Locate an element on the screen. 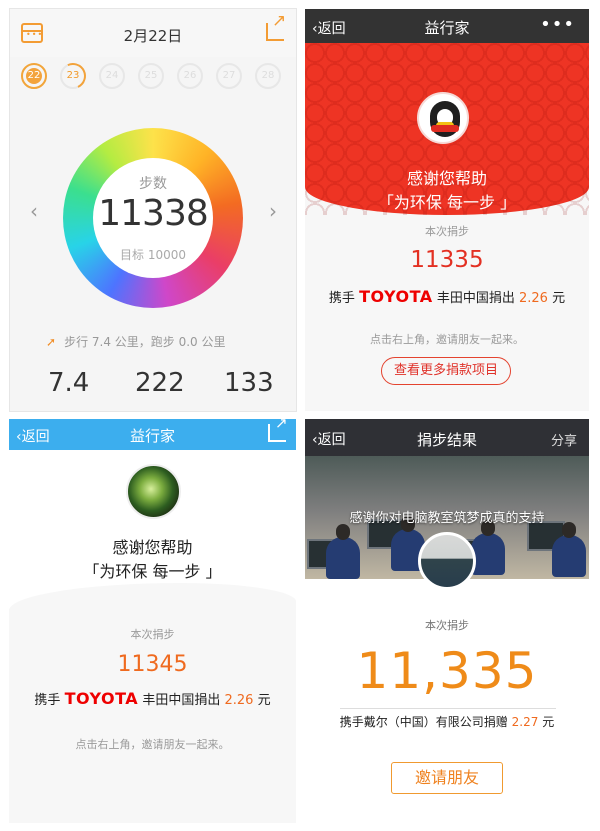 The height and width of the screenshot is (831, 600). steps-target: 目标 10000 is located at coordinates (153, 255).